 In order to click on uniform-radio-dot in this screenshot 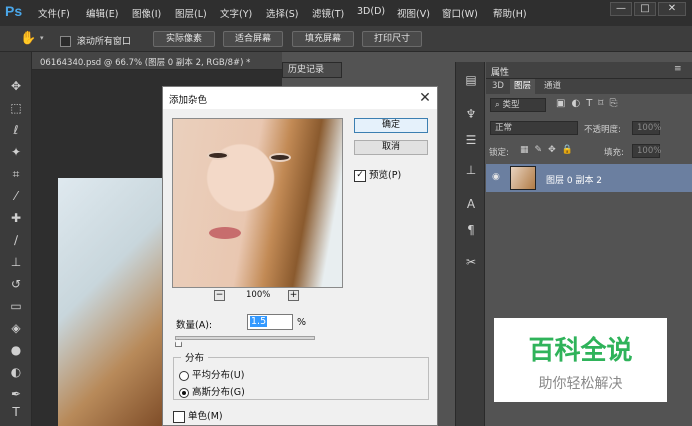, I will do `click(184, 375)`.